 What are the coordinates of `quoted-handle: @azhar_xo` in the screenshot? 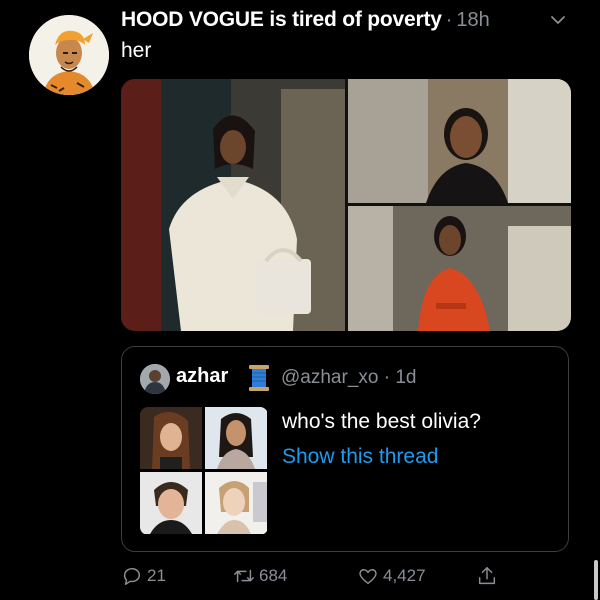 It's located at (329, 377).